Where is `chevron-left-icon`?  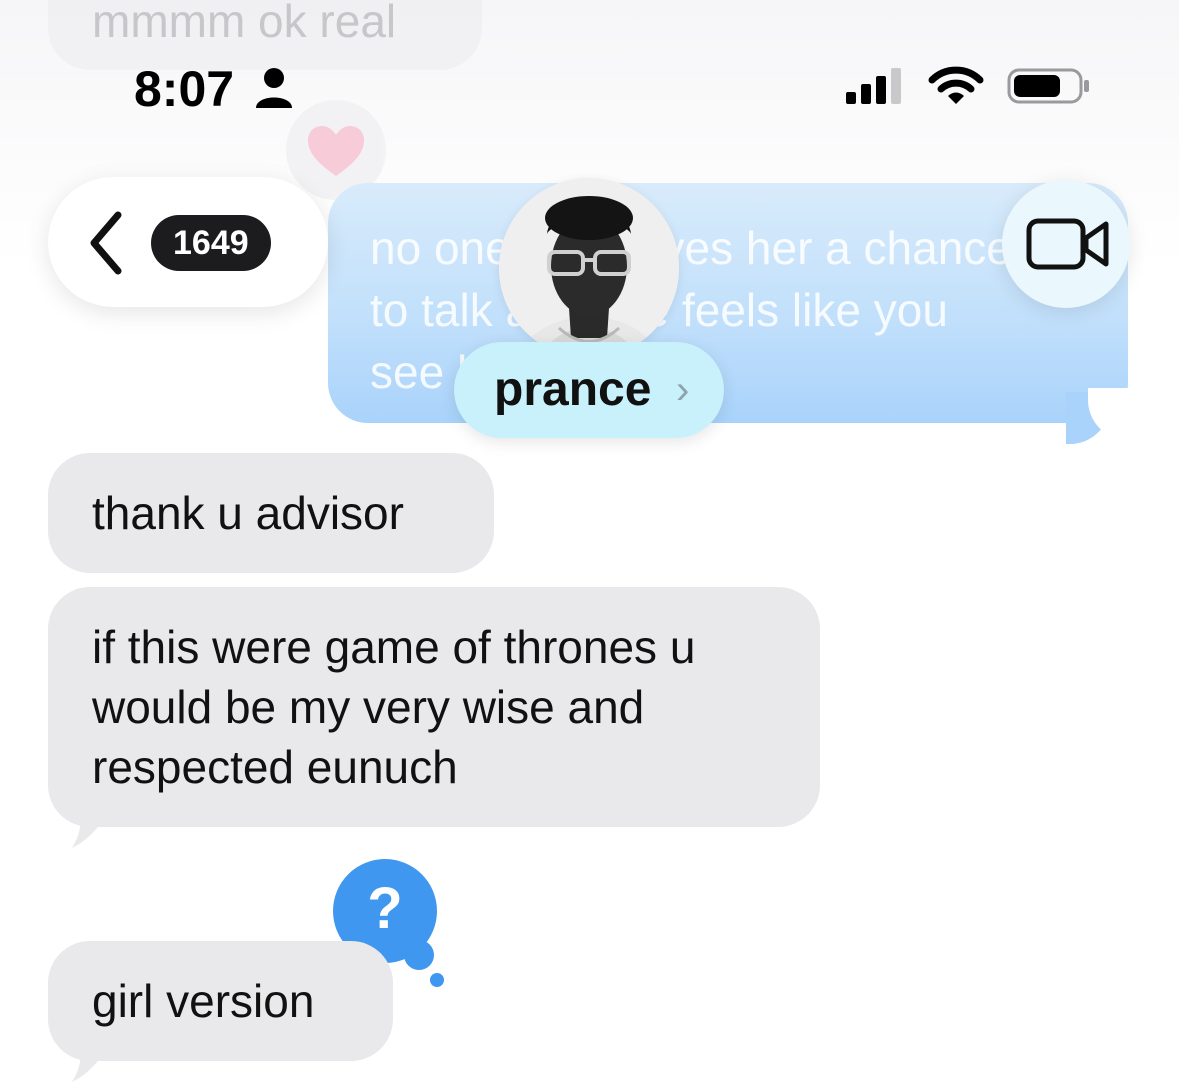 chevron-left-icon is located at coordinates (106, 243).